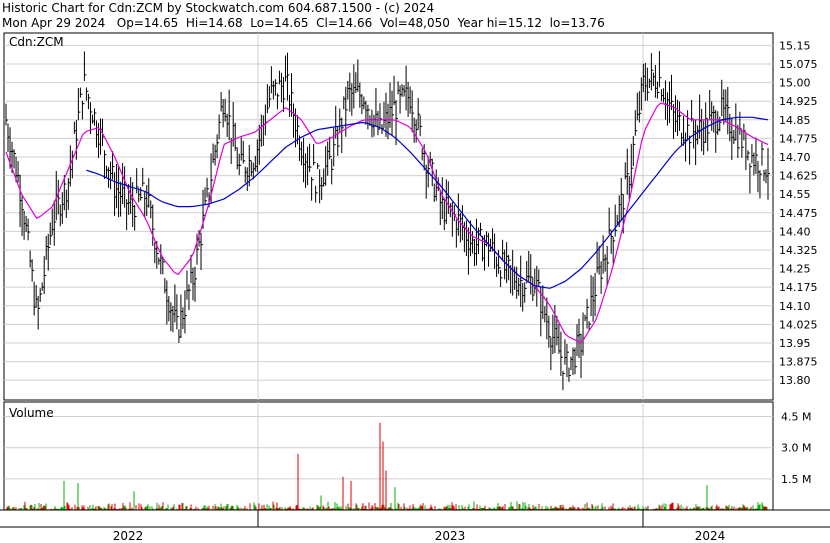  I want to click on y-tick-label: 15.075, so click(798, 64).